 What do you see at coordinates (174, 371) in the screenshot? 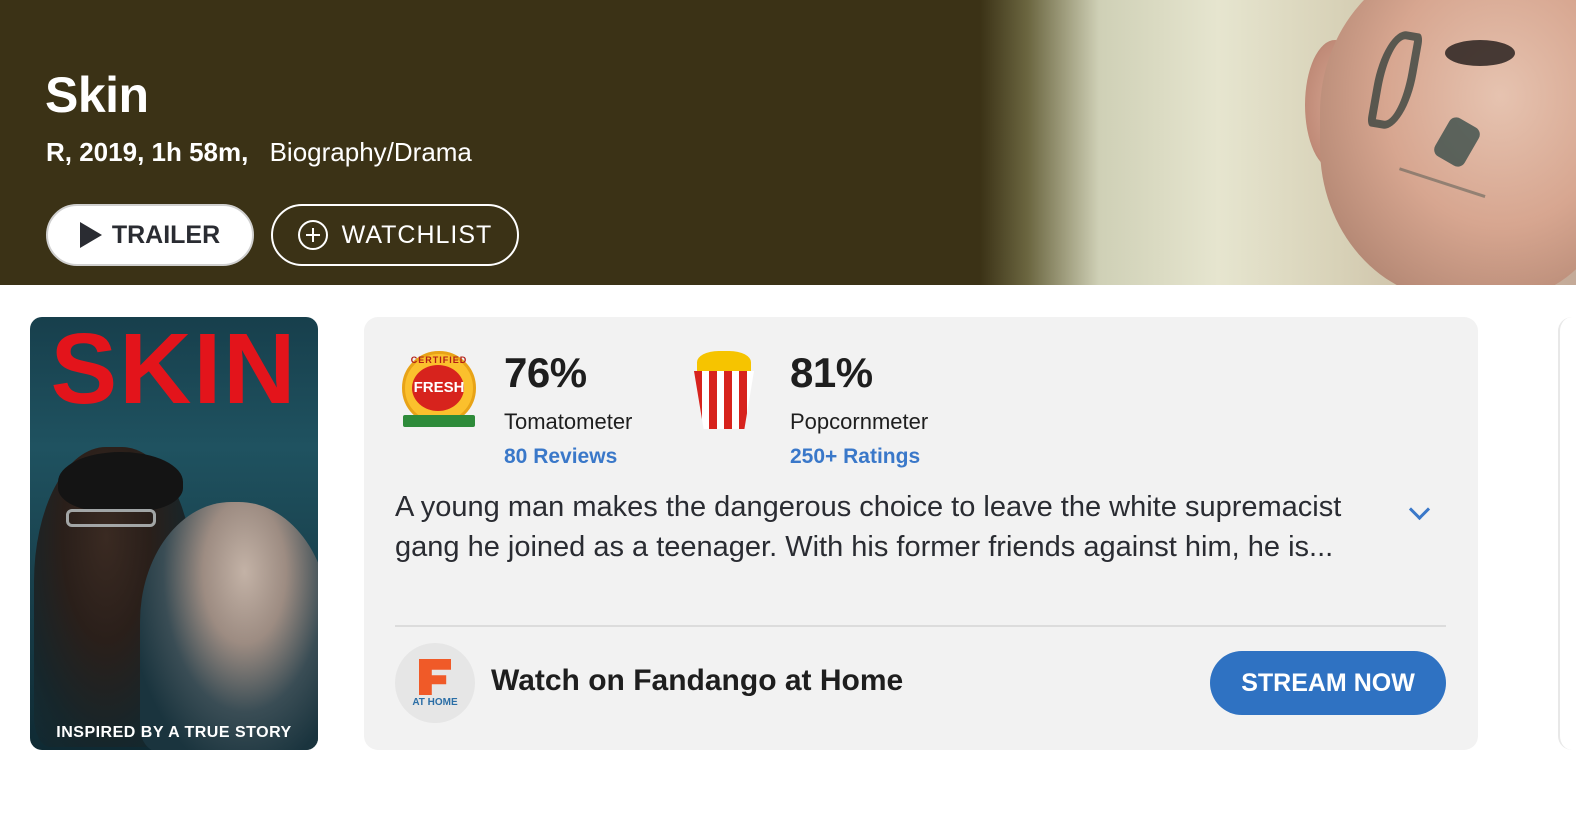
I see `poster-title: SKIN` at bounding box center [174, 371].